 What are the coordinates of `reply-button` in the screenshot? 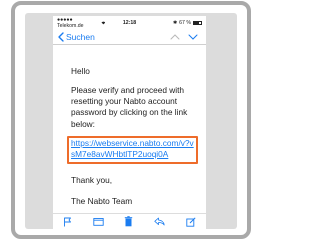 It's located at (159, 221).